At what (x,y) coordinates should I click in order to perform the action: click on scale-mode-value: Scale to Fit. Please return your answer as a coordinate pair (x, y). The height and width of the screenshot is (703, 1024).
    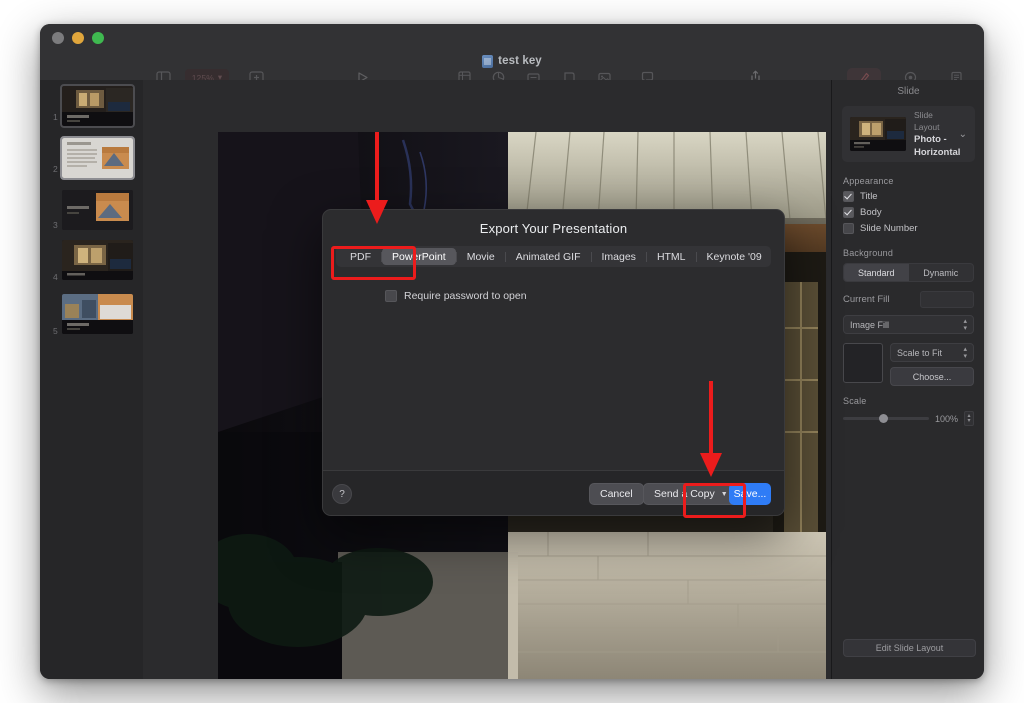
    Looking at the image, I should click on (920, 352).